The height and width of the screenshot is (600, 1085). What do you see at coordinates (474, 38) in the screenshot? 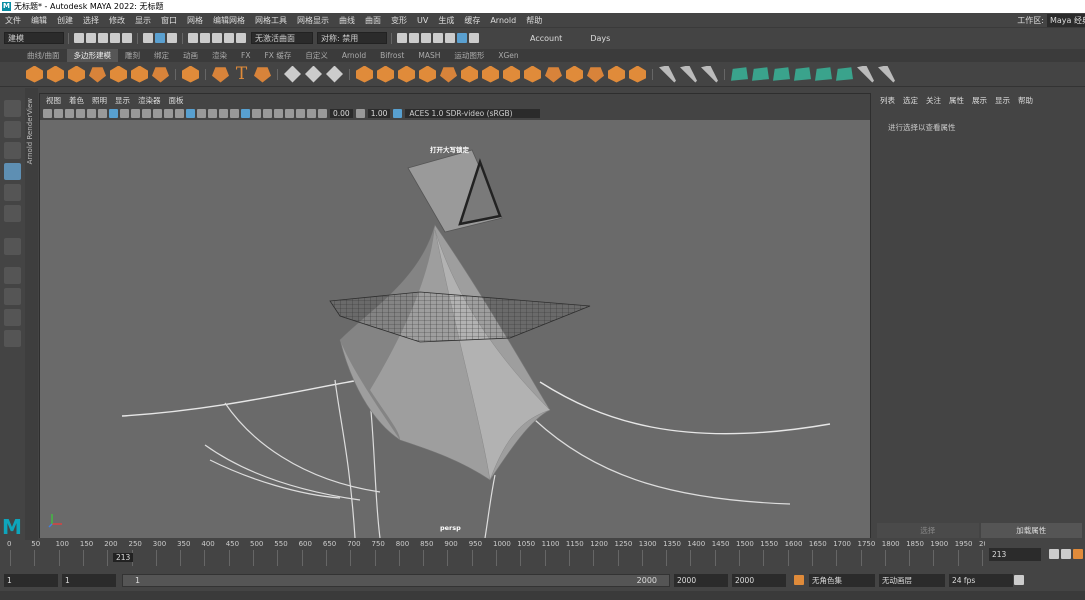
I see `pause-render-icon` at bounding box center [474, 38].